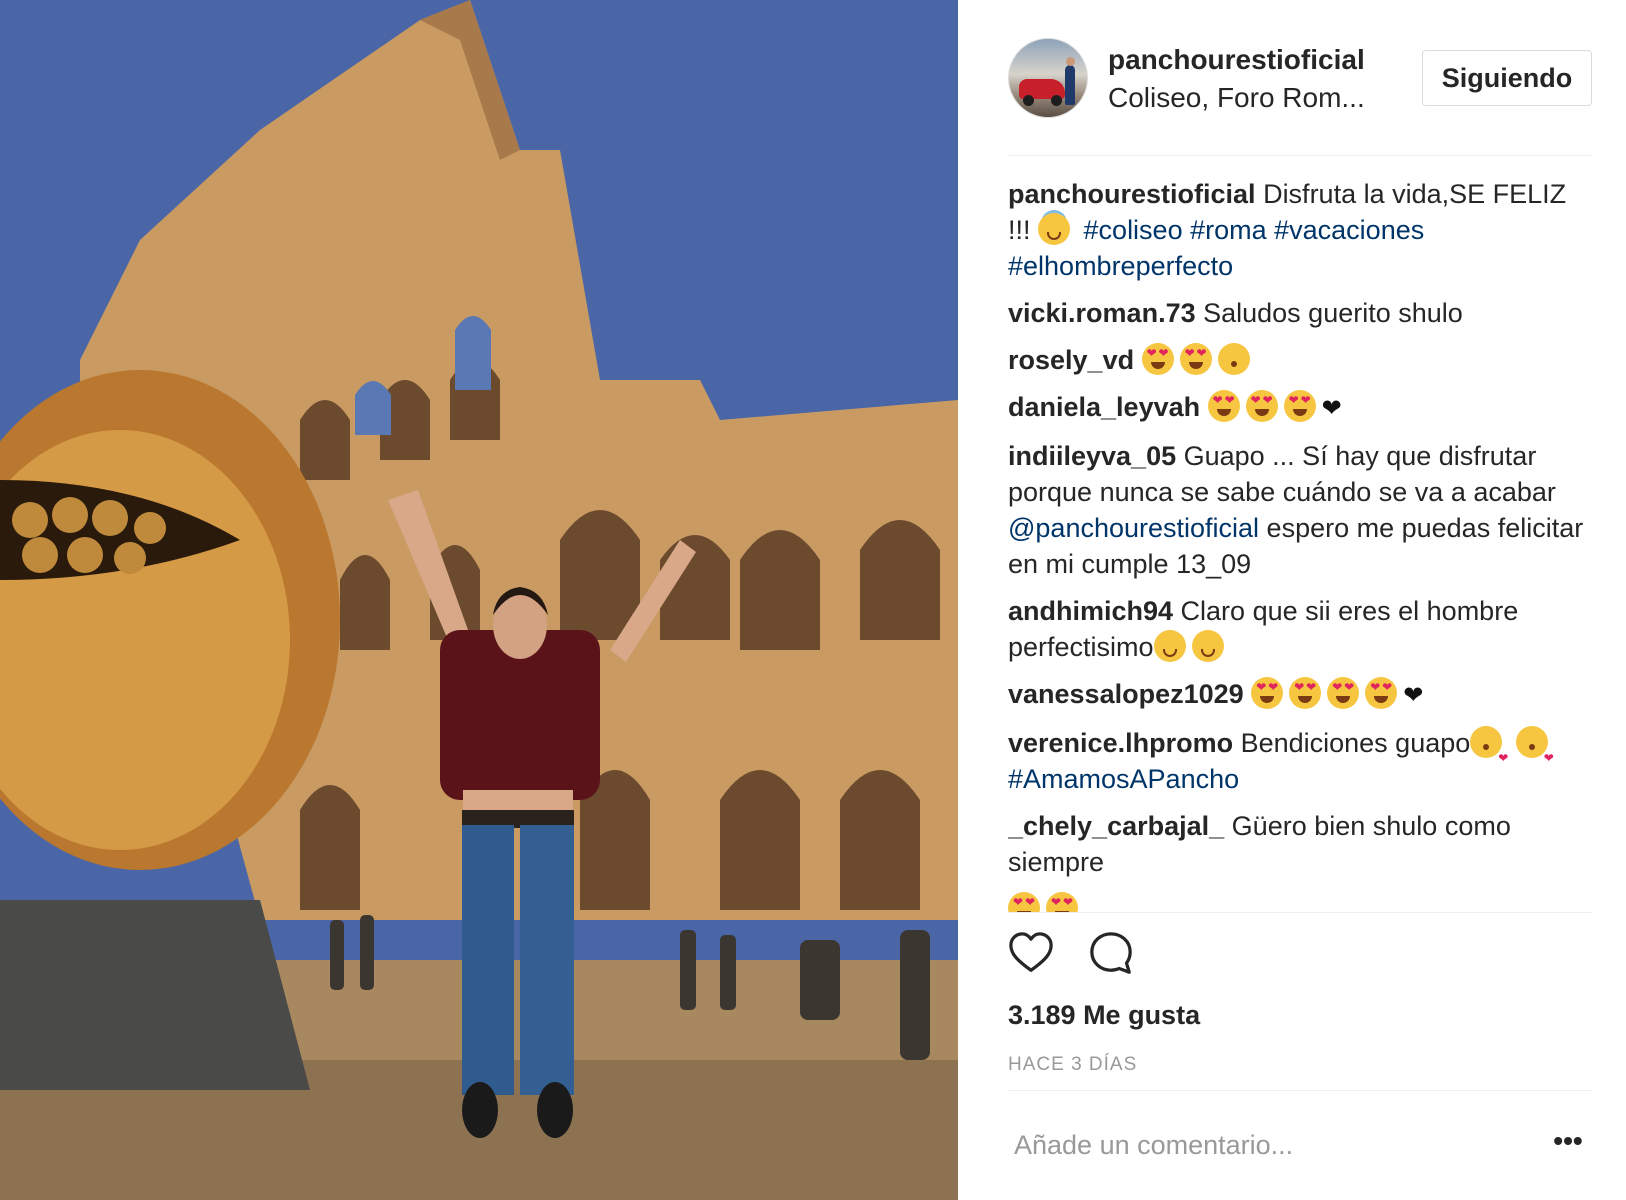  What do you see at coordinates (1071, 360) in the screenshot?
I see `comment-username: rosely_vd` at bounding box center [1071, 360].